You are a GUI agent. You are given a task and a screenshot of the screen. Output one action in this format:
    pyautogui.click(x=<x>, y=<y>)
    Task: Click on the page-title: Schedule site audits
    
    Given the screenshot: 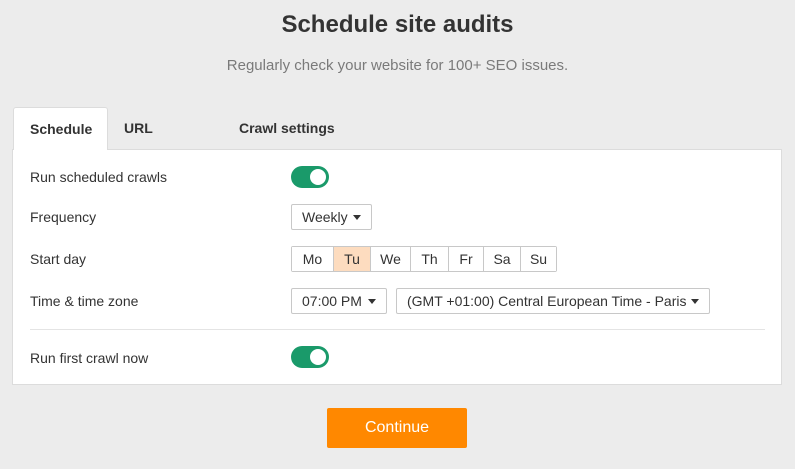 What is the action you would take?
    pyautogui.click(x=397, y=24)
    